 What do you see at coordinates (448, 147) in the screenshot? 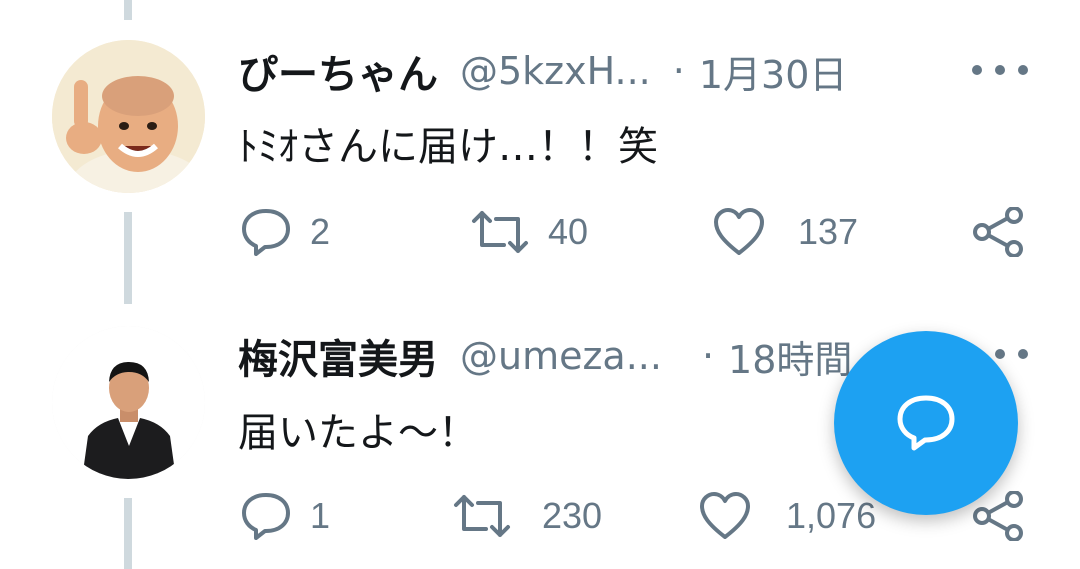
I see `tweet-text: ﾄﾐｵさんに届け…！！笑` at bounding box center [448, 147].